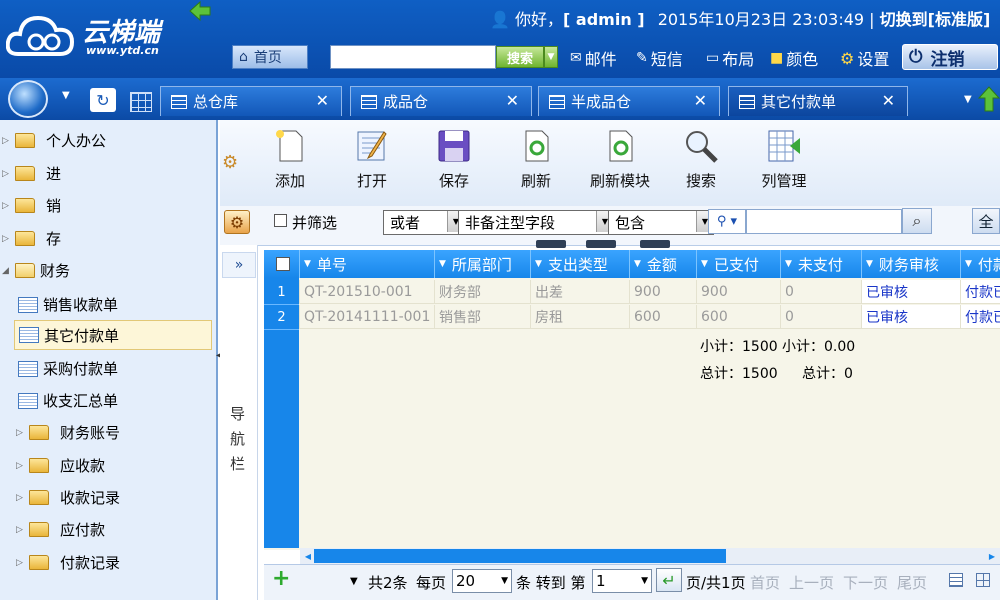 The width and height of the screenshot is (1000, 600). I want to click on sms-link: ✎ 短信, so click(659, 58).